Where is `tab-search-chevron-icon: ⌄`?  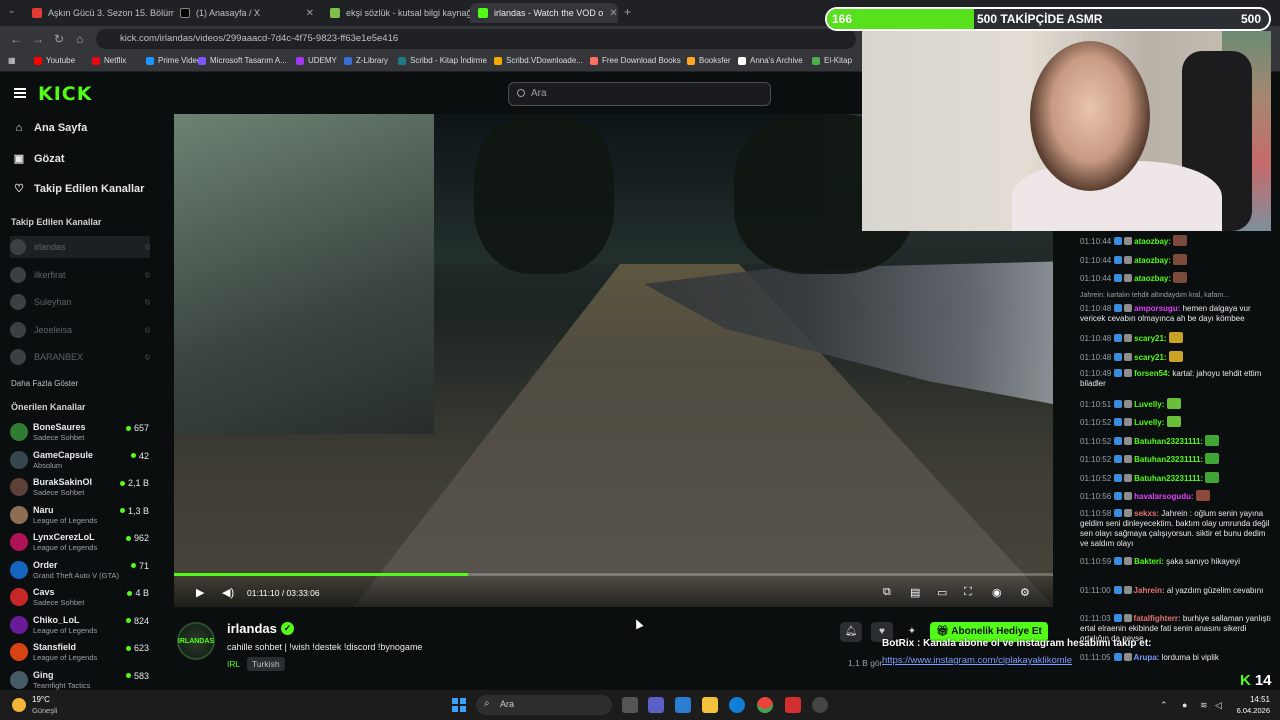 tab-search-chevron-icon: ⌄ is located at coordinates (12, 10).